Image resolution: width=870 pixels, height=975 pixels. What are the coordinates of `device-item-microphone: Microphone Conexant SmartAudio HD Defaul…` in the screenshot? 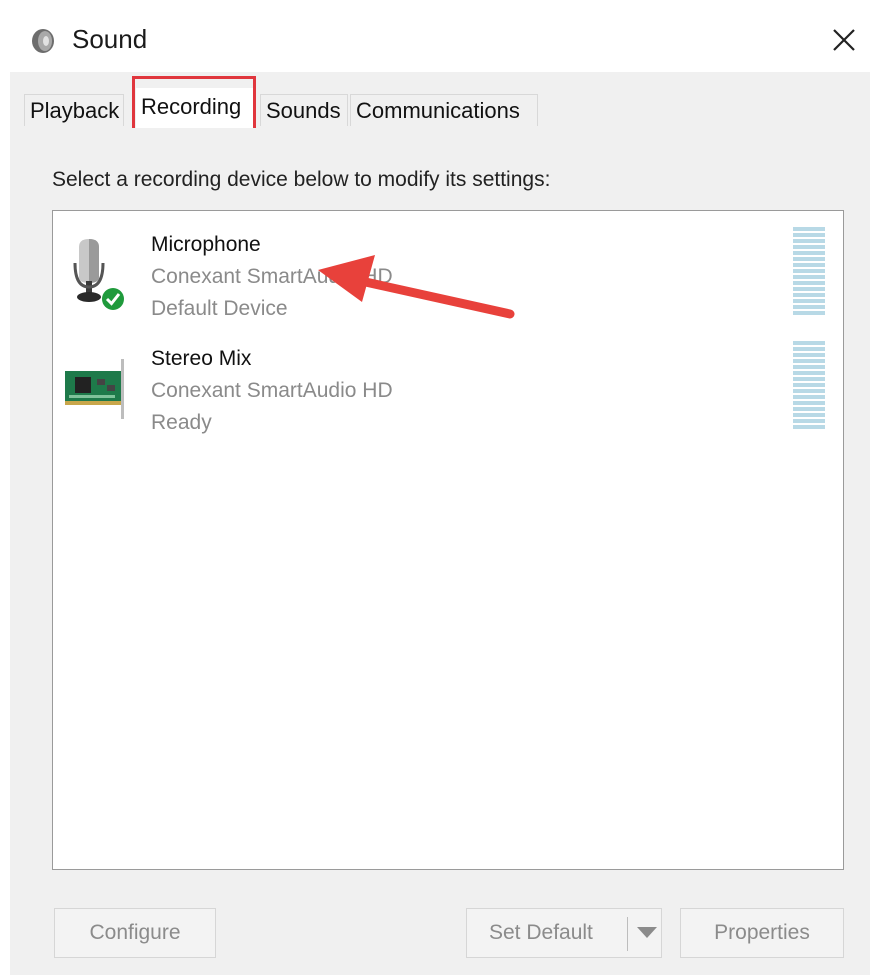 It's located at (448, 282).